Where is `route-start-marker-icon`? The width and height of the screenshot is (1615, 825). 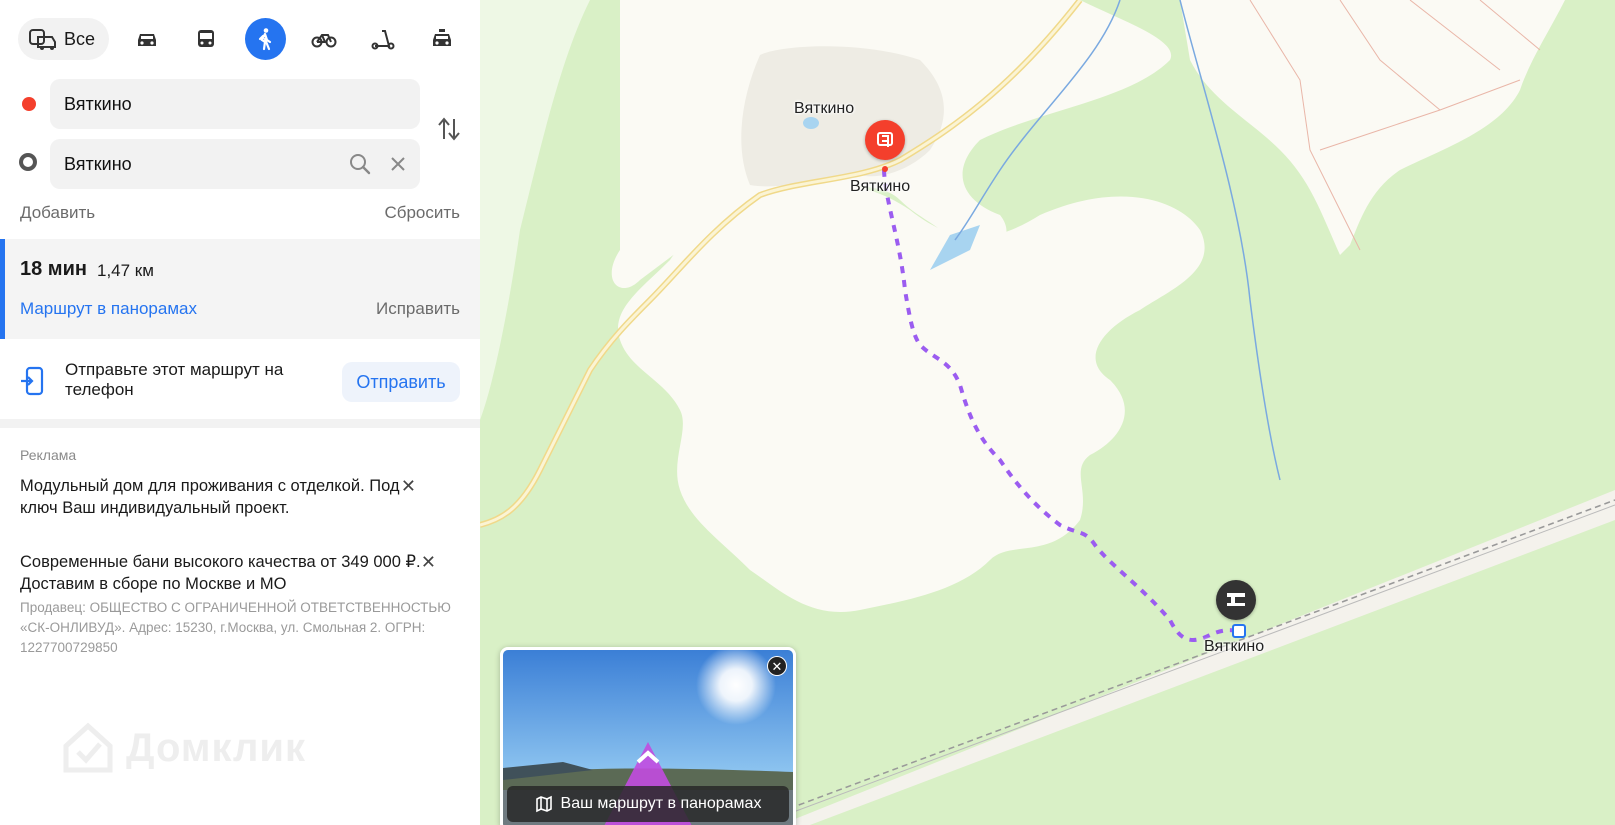 route-start-marker-icon is located at coordinates (29, 104).